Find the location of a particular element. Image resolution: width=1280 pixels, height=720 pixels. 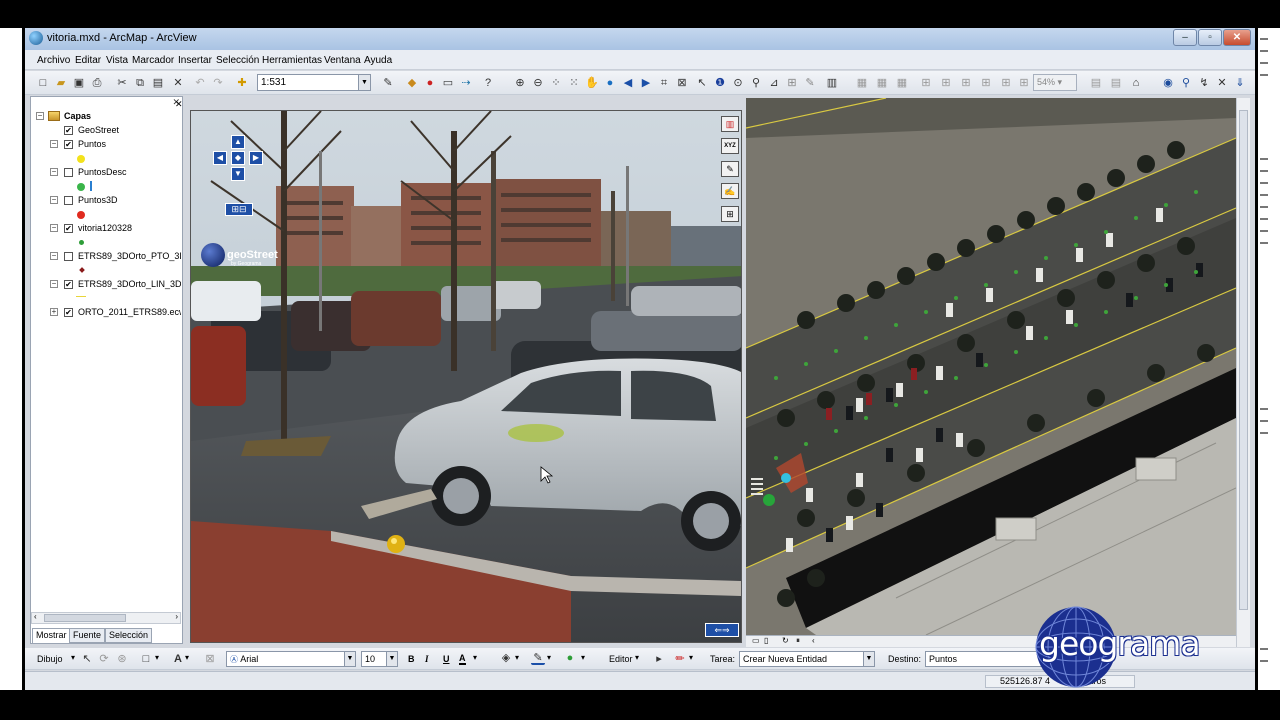

clear-selection-icon: ⊠ is located at coordinates (682, 83).